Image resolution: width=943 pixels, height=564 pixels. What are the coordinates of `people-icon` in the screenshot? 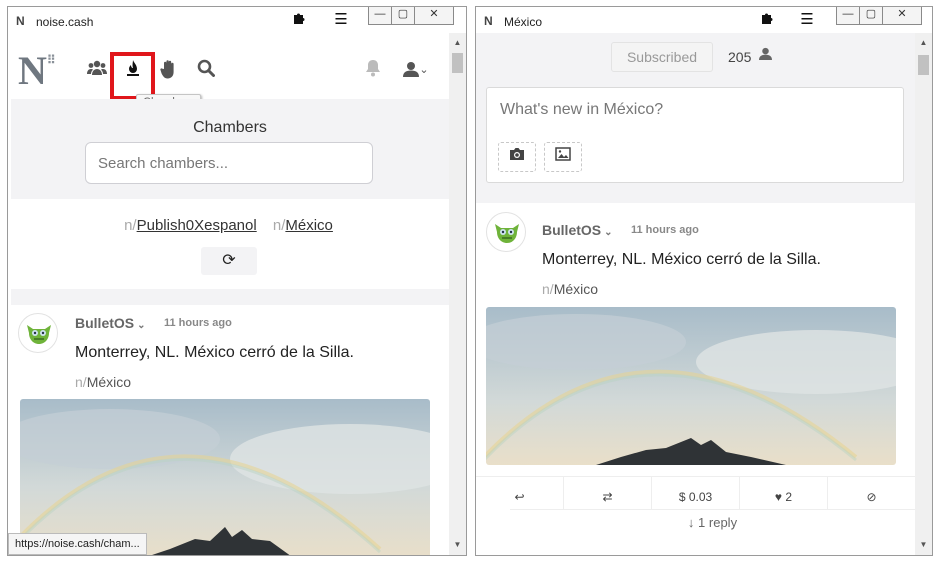 It's located at (97, 71).